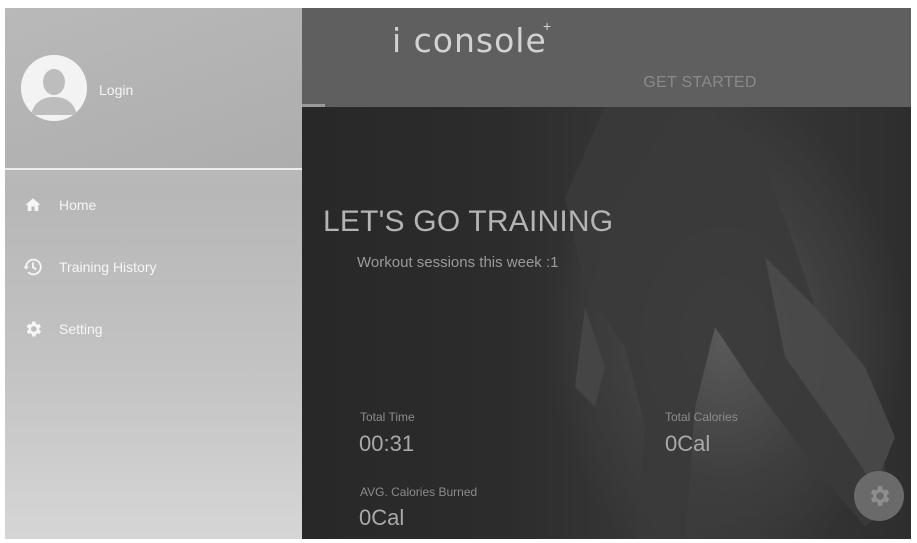 Image resolution: width=917 pixels, height=543 pixels. What do you see at coordinates (153, 88) in the screenshot?
I see `drawer-header: Login` at bounding box center [153, 88].